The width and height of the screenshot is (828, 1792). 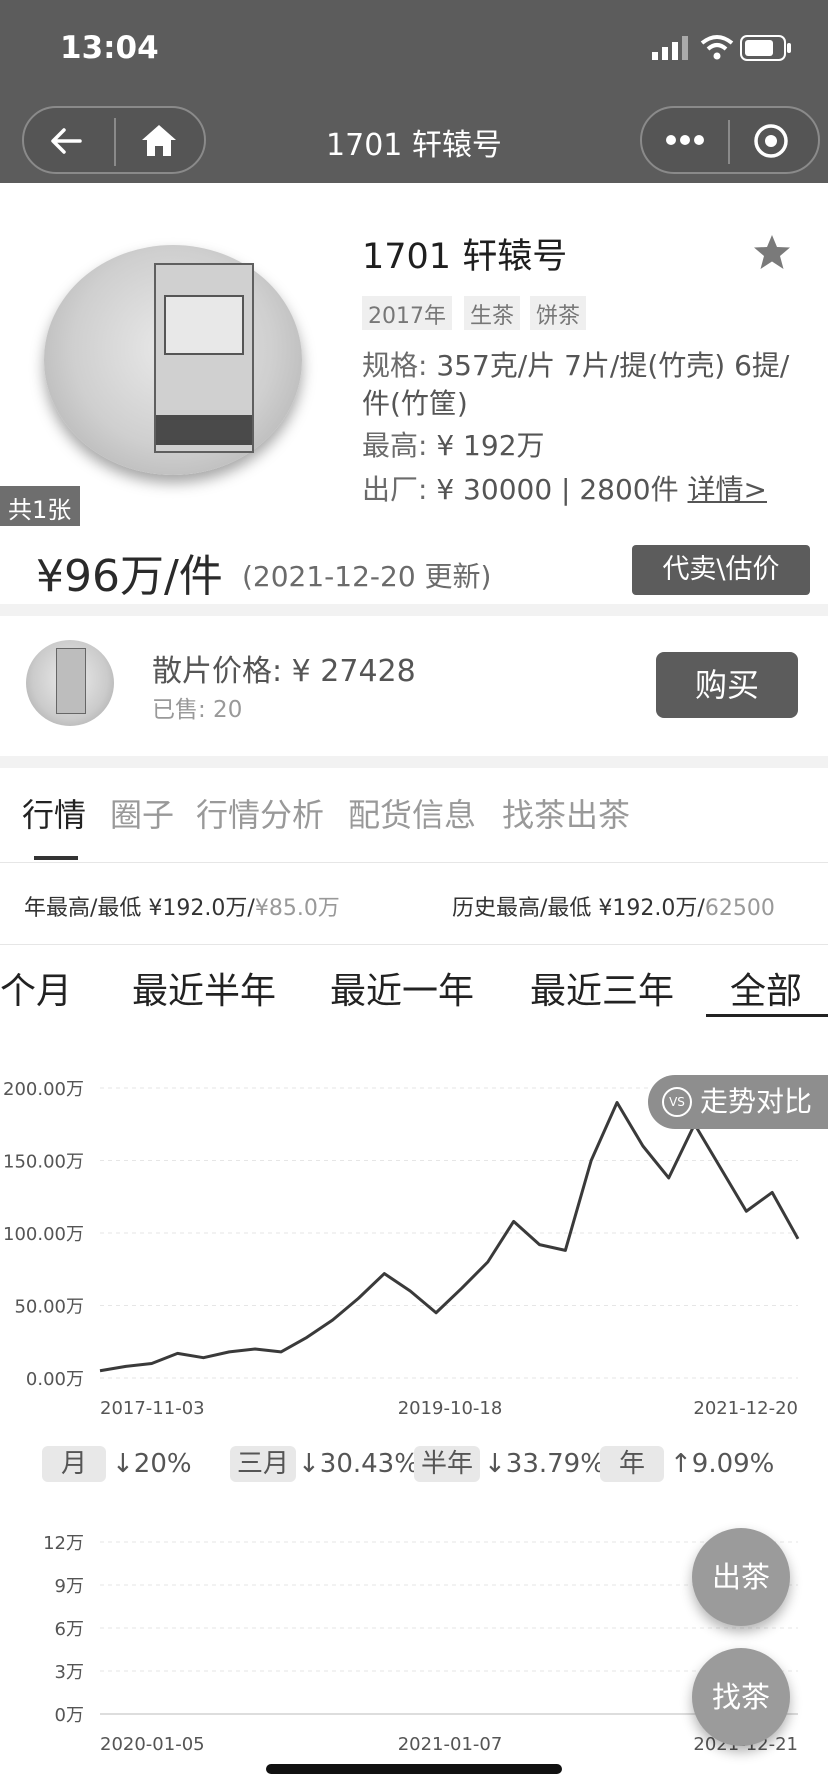 I want to click on favorite-star-icon, so click(x=772, y=252).